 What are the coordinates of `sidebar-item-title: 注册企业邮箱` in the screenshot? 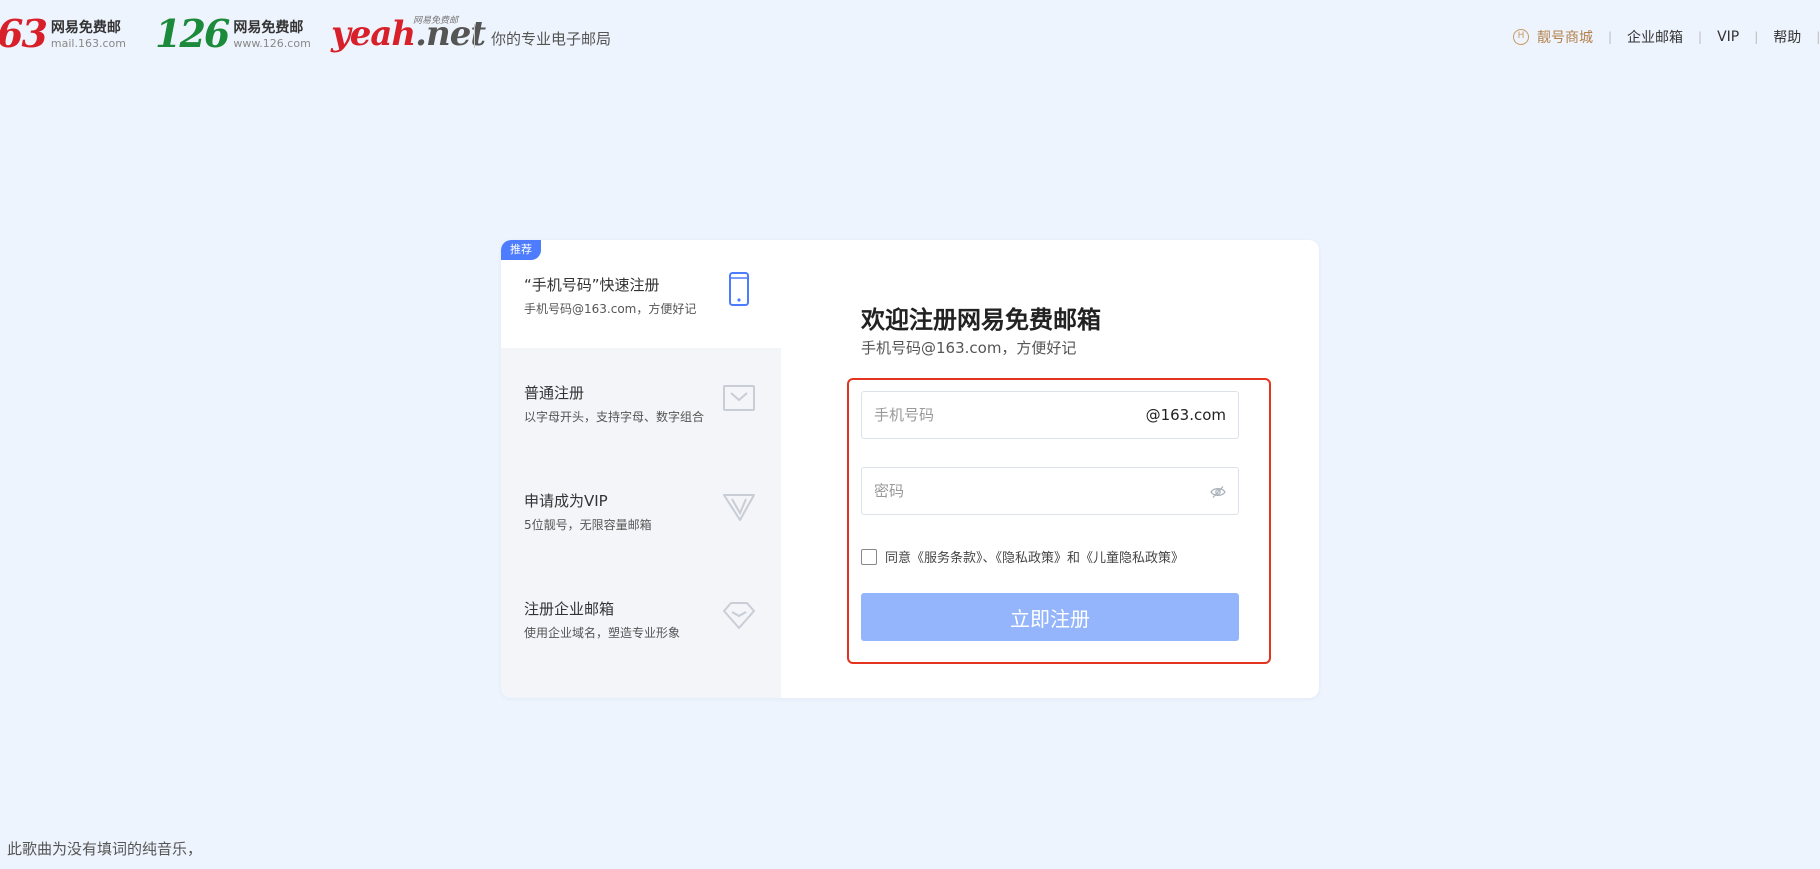 It's located at (569, 609).